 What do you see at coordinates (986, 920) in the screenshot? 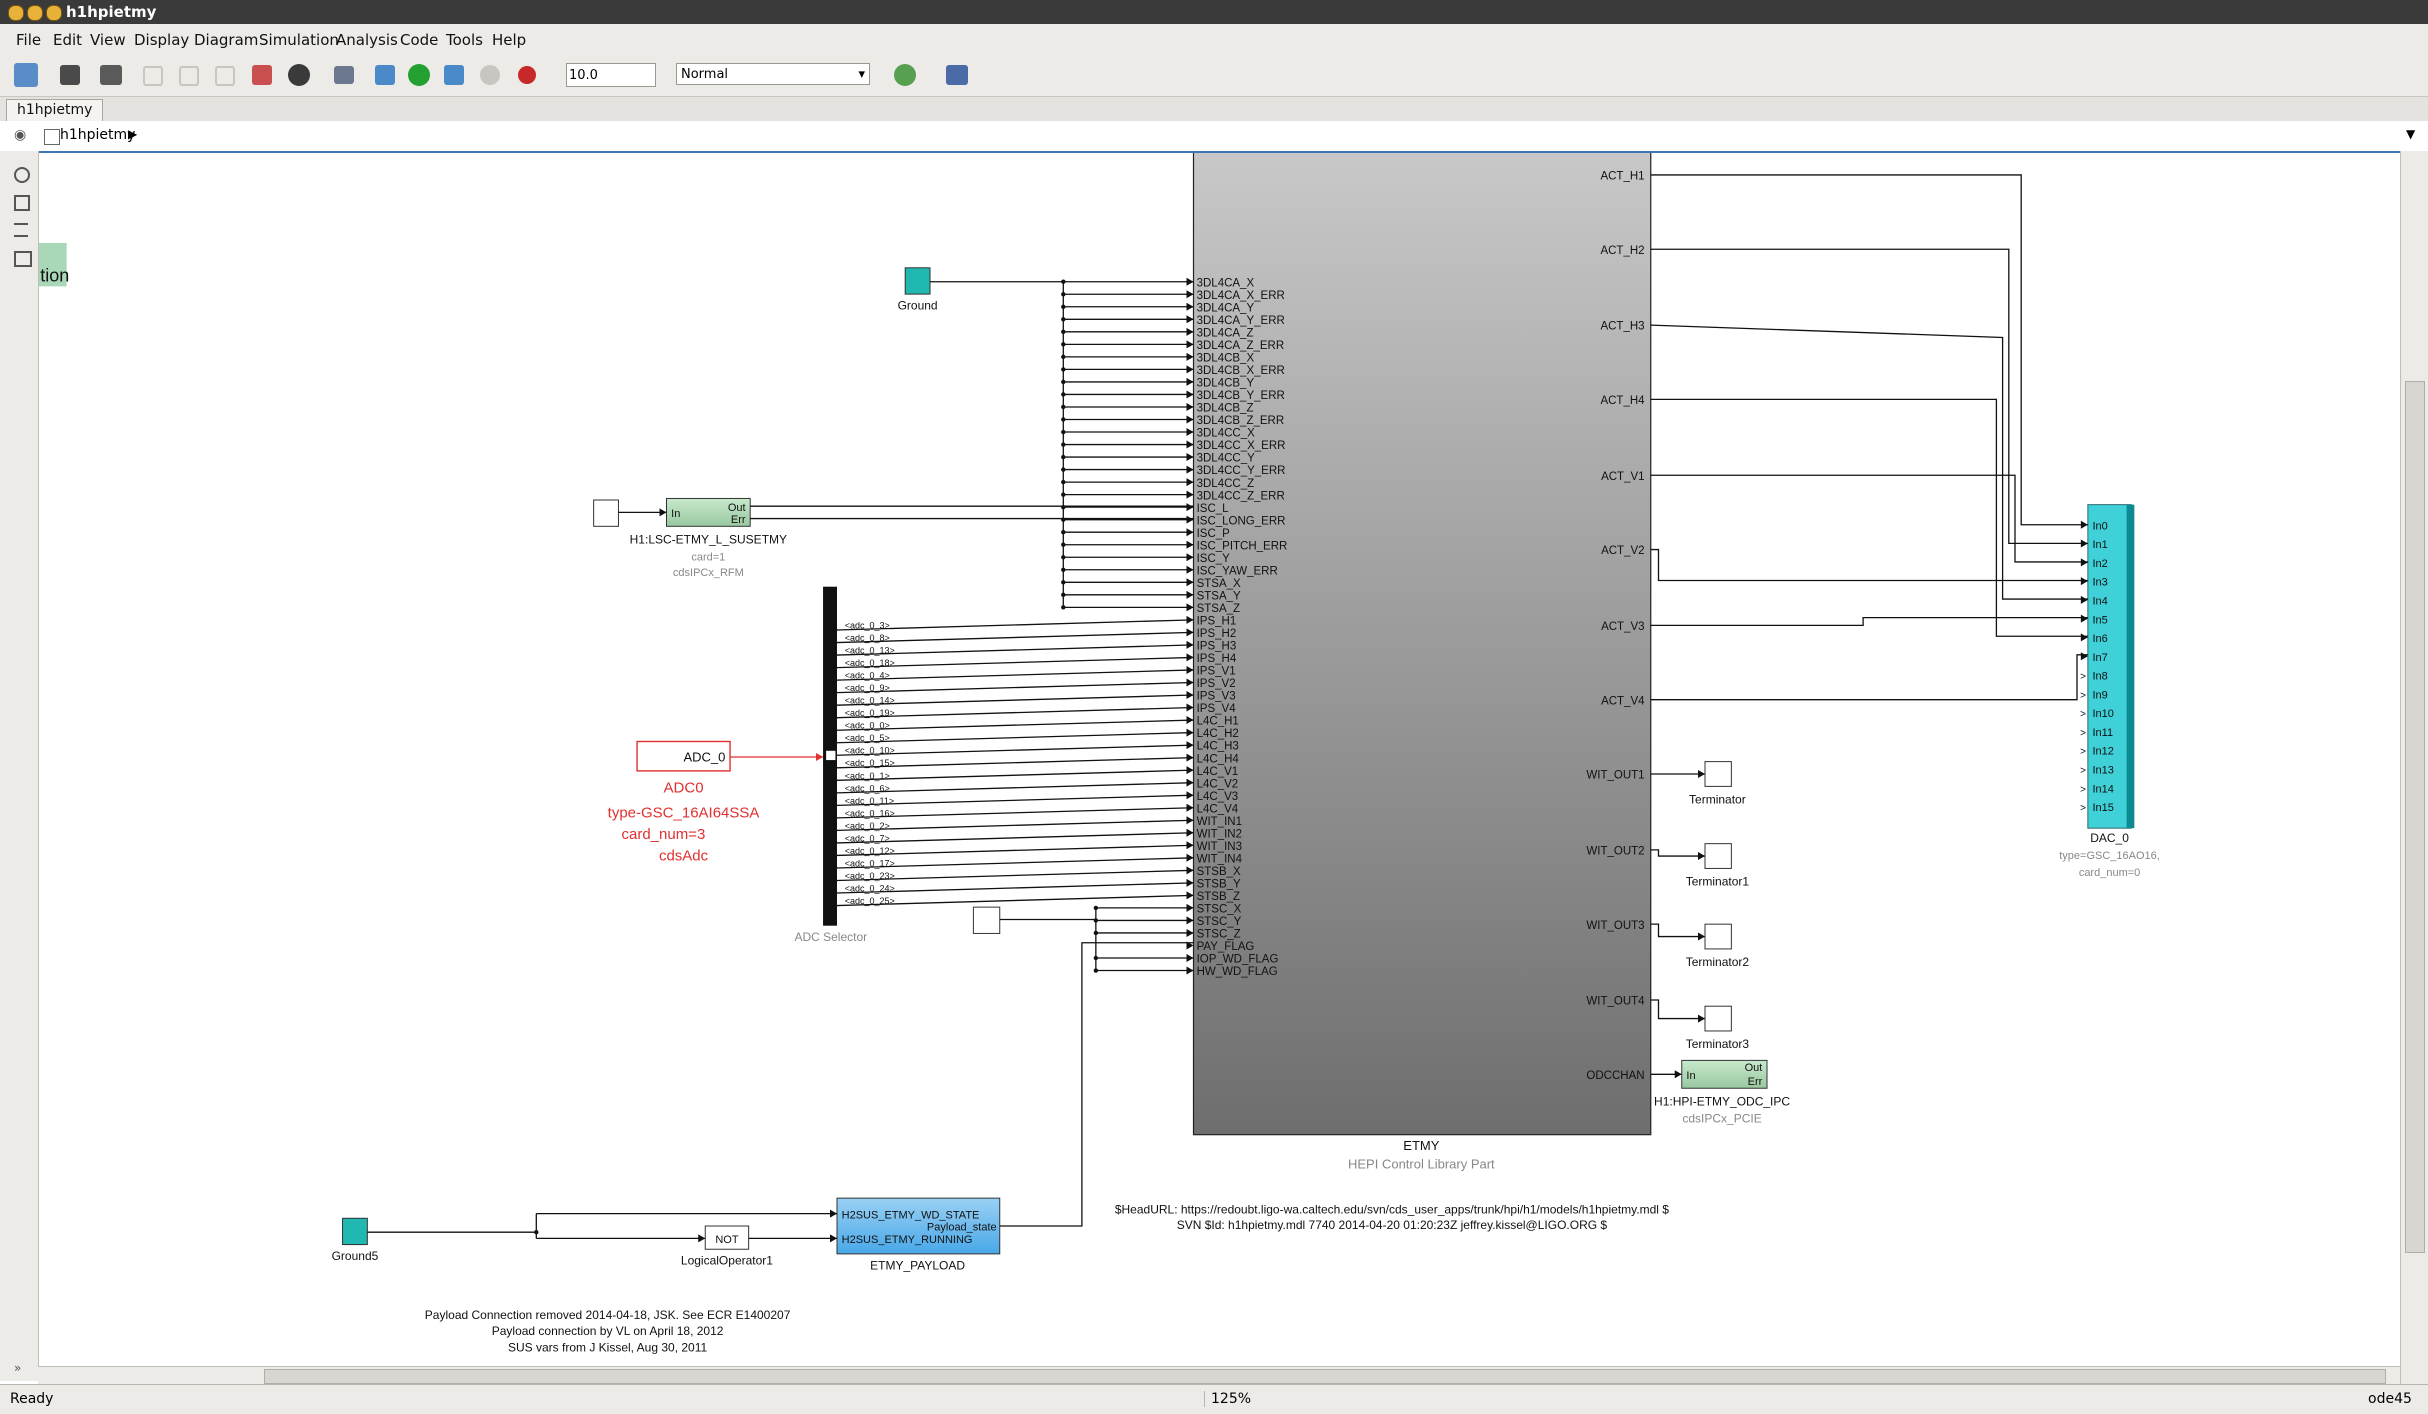
I see `stsc-ground-block` at bounding box center [986, 920].